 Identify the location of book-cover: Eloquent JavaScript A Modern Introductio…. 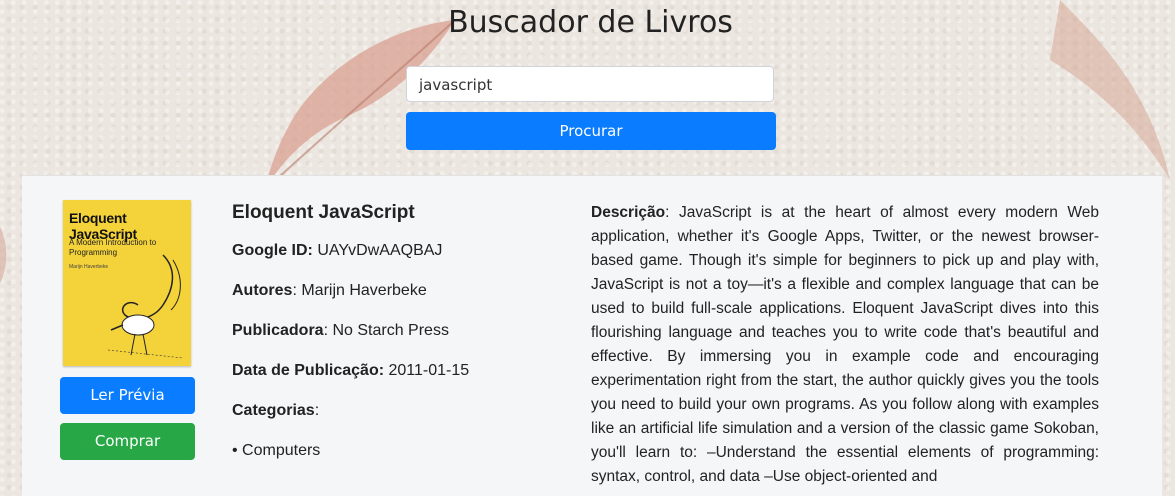
(127, 283).